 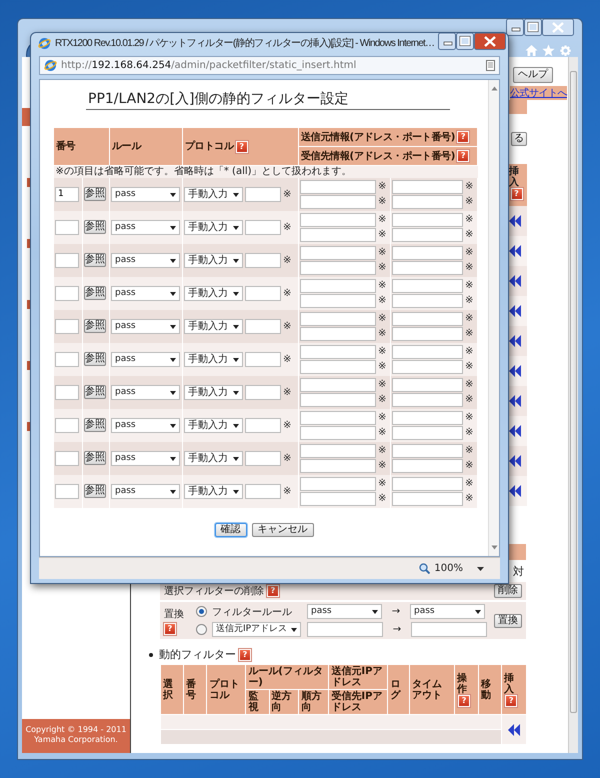 What do you see at coordinates (565, 50) in the screenshot?
I see `settings-icon` at bounding box center [565, 50].